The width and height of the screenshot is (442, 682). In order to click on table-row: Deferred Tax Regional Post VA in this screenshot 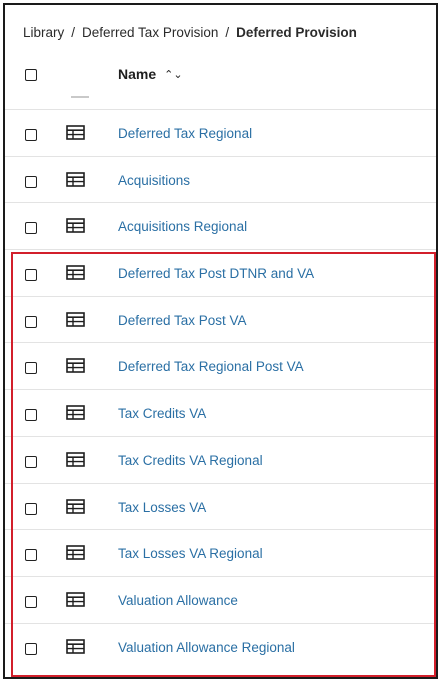, I will do `click(220, 365)`.